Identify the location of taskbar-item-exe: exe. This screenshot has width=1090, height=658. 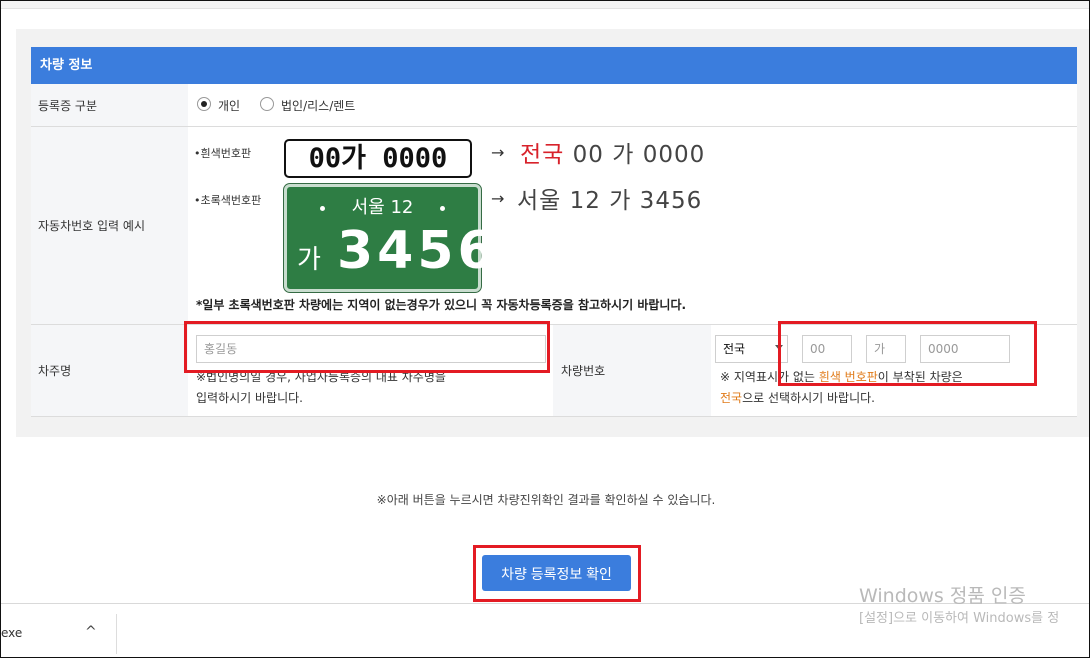
(11, 633).